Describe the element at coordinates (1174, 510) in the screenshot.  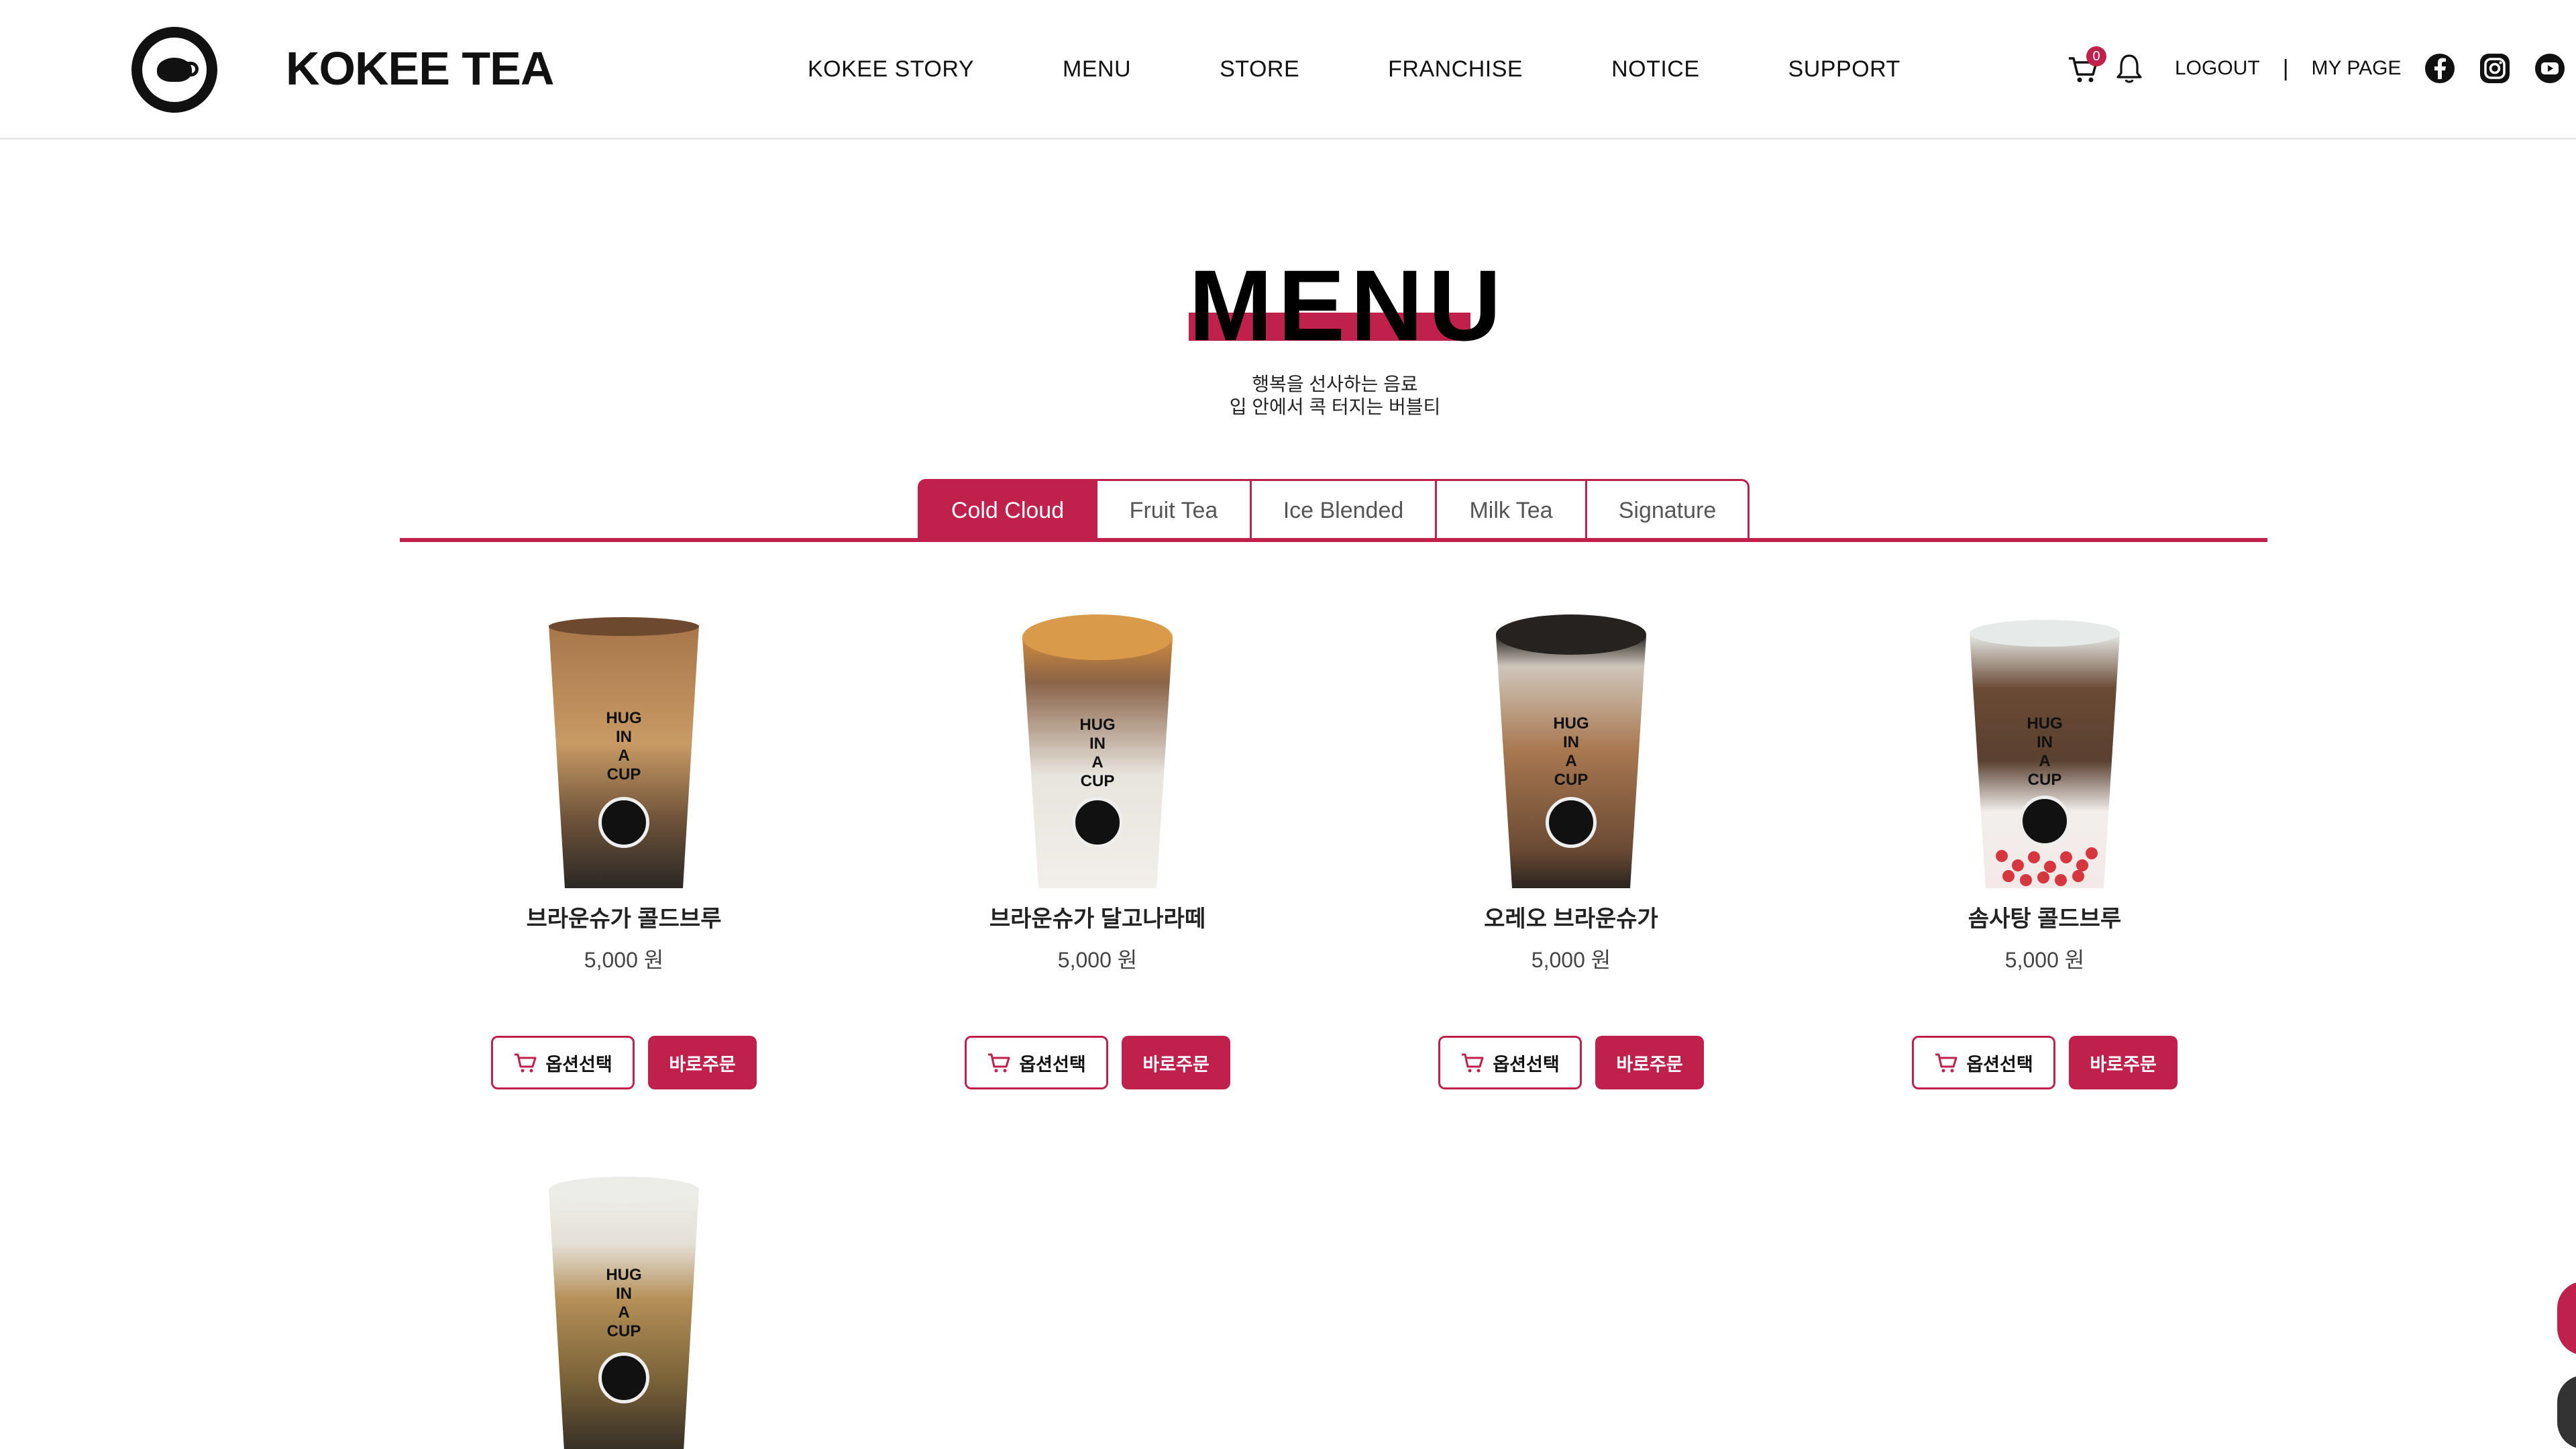
I see `tab-fruit-tea: Fruit Tea` at that location.